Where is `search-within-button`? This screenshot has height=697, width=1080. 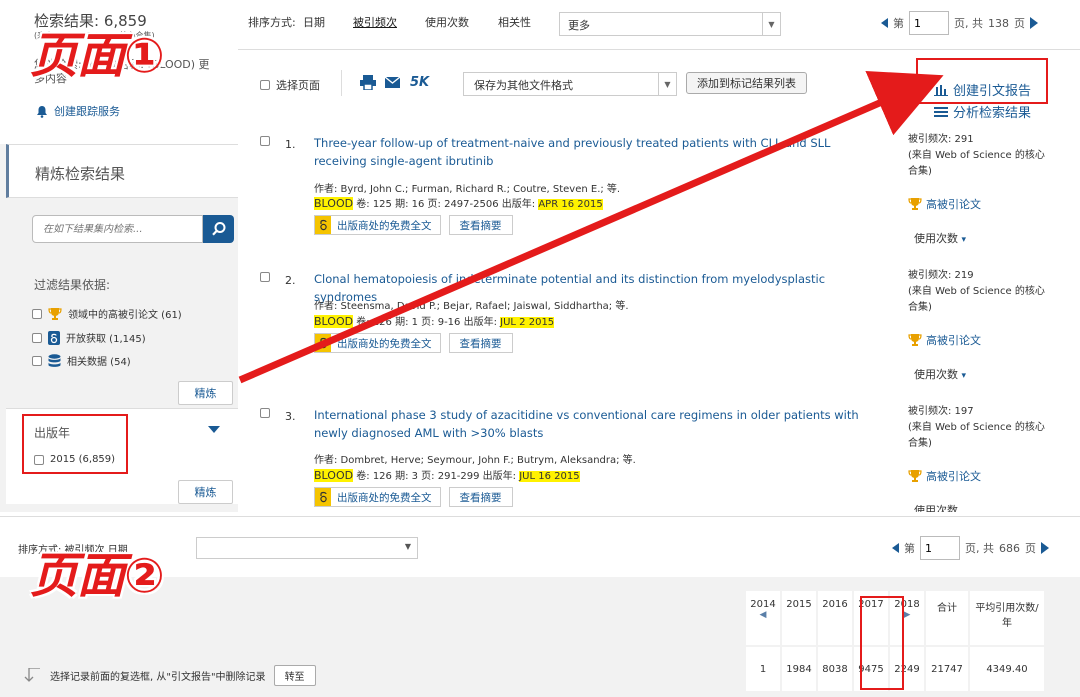
search-within-button is located at coordinates (218, 229).